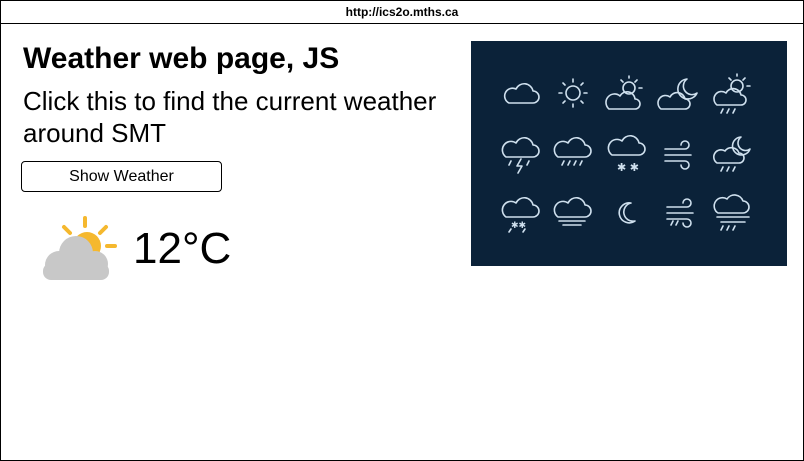 The image size is (804, 461). I want to click on thunderstorm-icon, so click(520, 155).